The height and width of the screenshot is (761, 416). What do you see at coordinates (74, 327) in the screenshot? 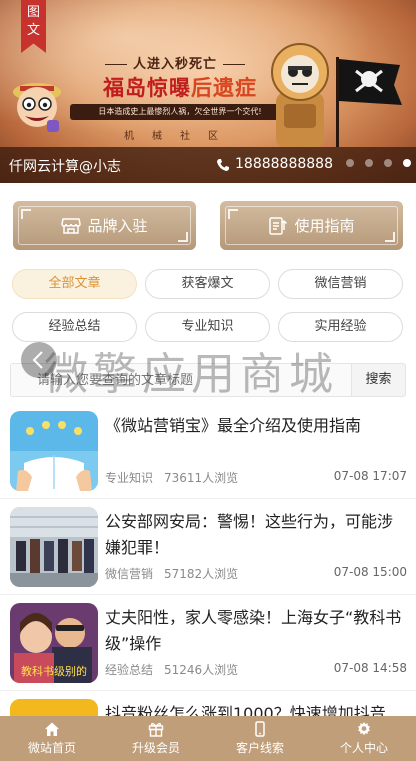
I see `tab-experience-summary: 经验总结` at bounding box center [74, 327].